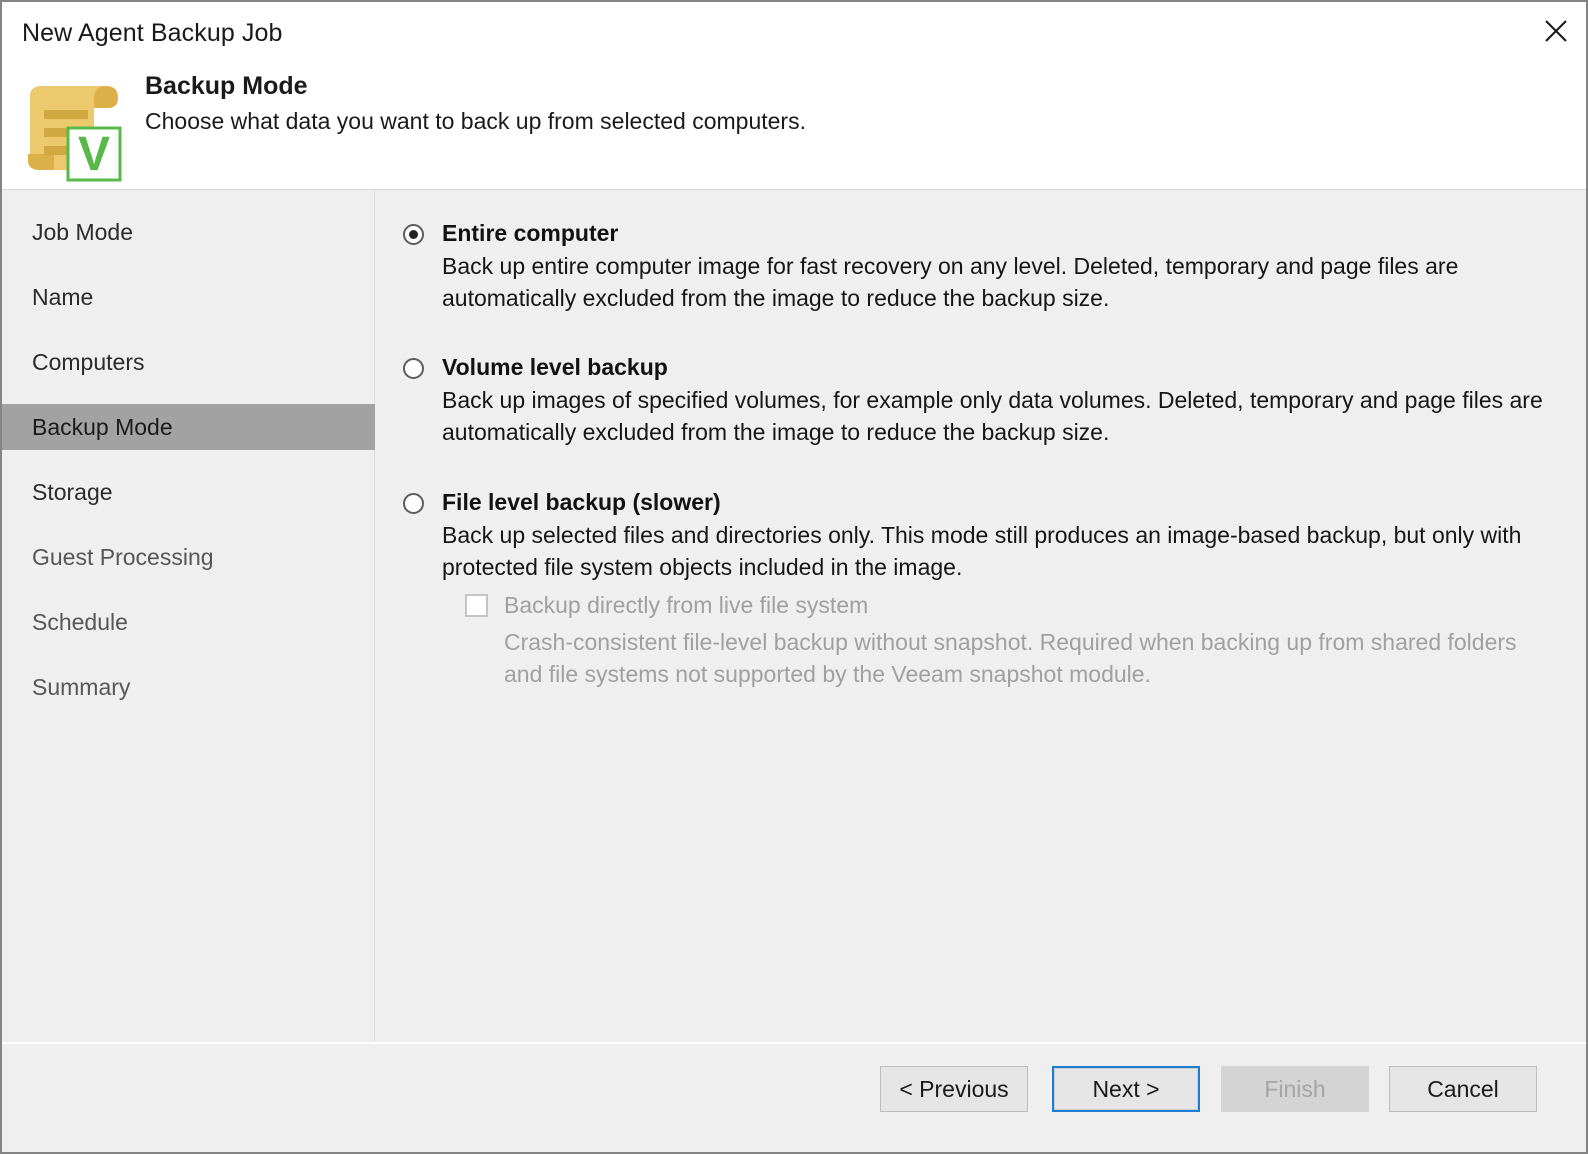  Describe the element at coordinates (581, 502) in the screenshot. I see `option-label: File level backup (slower)` at that location.